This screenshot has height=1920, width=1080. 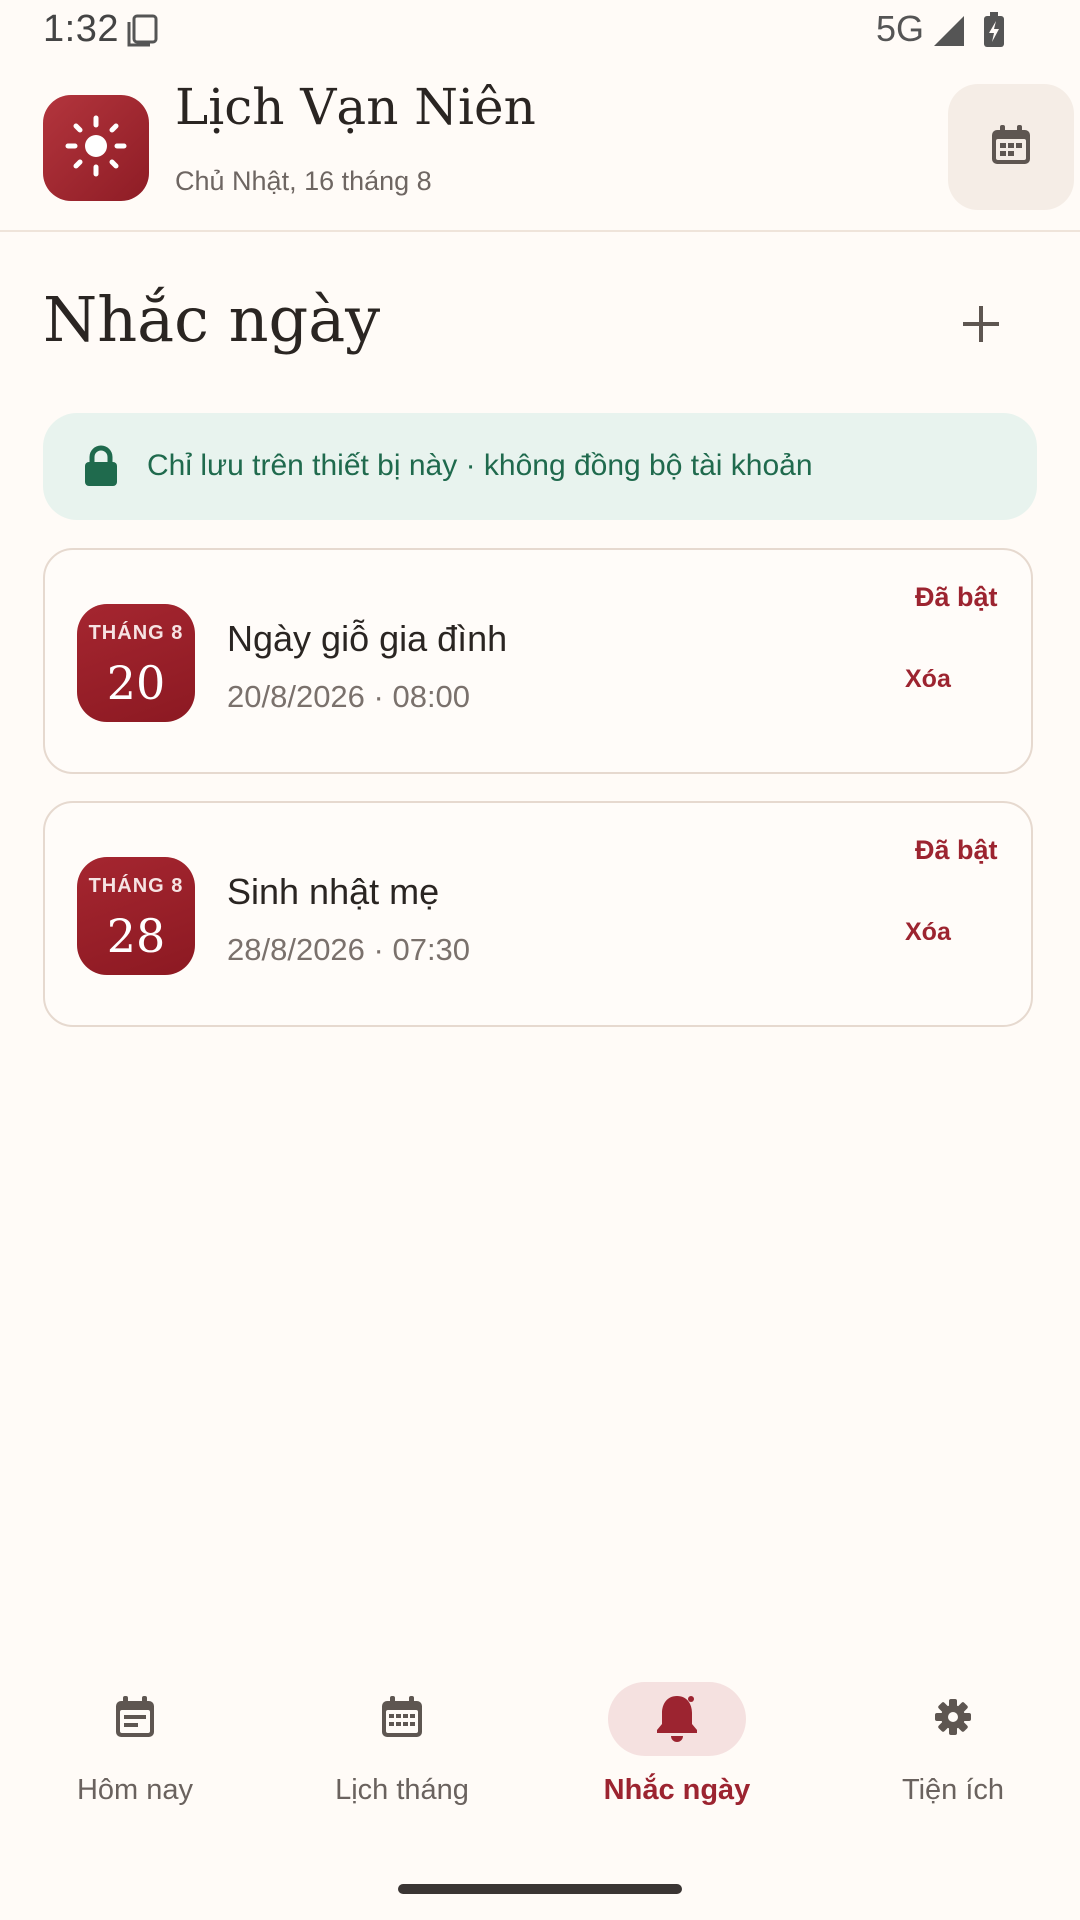 What do you see at coordinates (349, 696) in the screenshot?
I see `reminder-datetime: 20/8/2026 · 08:00` at bounding box center [349, 696].